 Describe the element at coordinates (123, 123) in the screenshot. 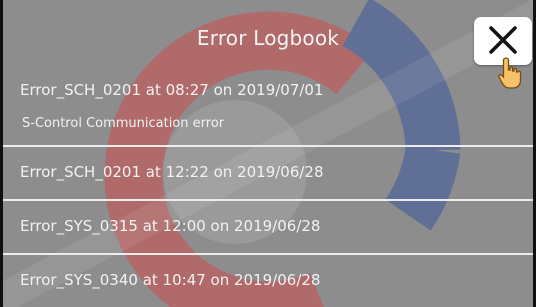

I see `log-entry-description: S-Control Communication error` at that location.